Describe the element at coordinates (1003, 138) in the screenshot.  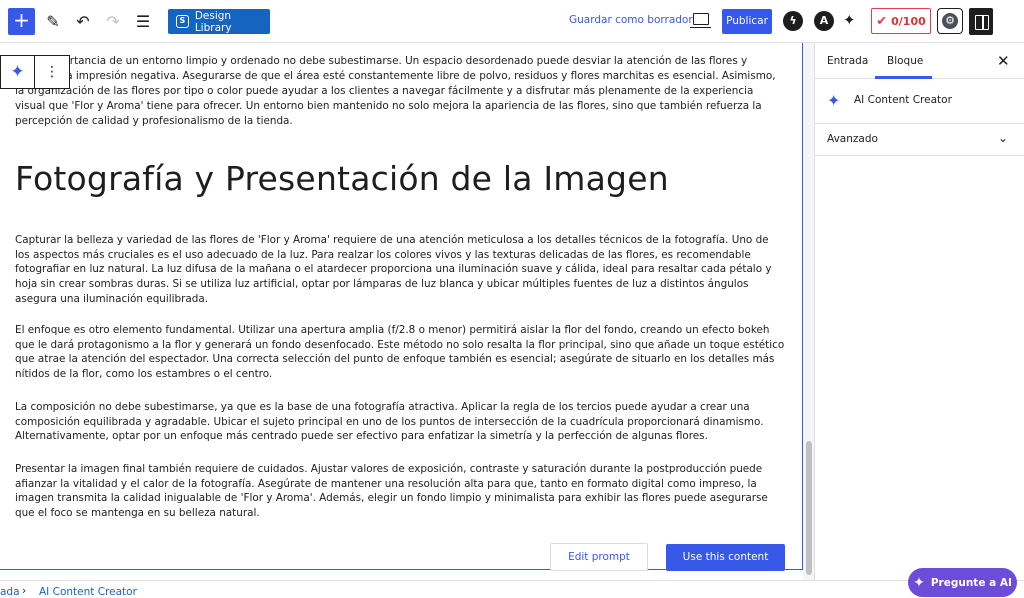
I see `chevron-down-icon: ⌄` at that location.